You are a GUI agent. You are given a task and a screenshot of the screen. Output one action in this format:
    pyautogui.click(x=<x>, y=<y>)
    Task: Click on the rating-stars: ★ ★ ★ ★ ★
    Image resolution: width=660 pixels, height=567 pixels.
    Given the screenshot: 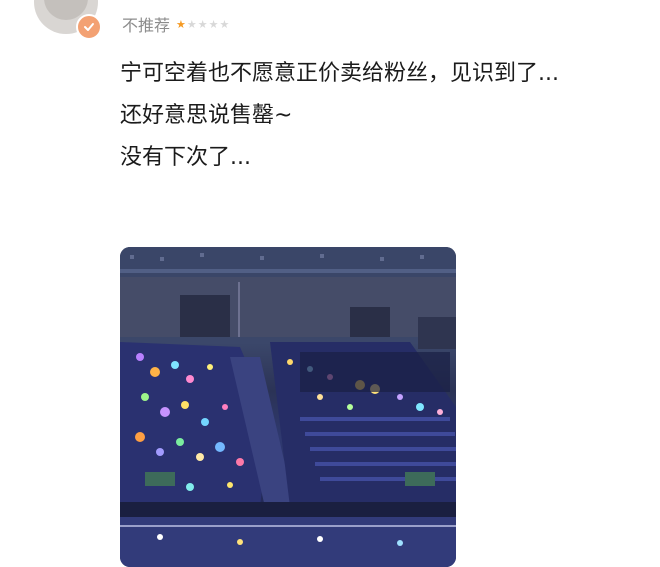 What is the action you would take?
    pyautogui.click(x=202, y=24)
    